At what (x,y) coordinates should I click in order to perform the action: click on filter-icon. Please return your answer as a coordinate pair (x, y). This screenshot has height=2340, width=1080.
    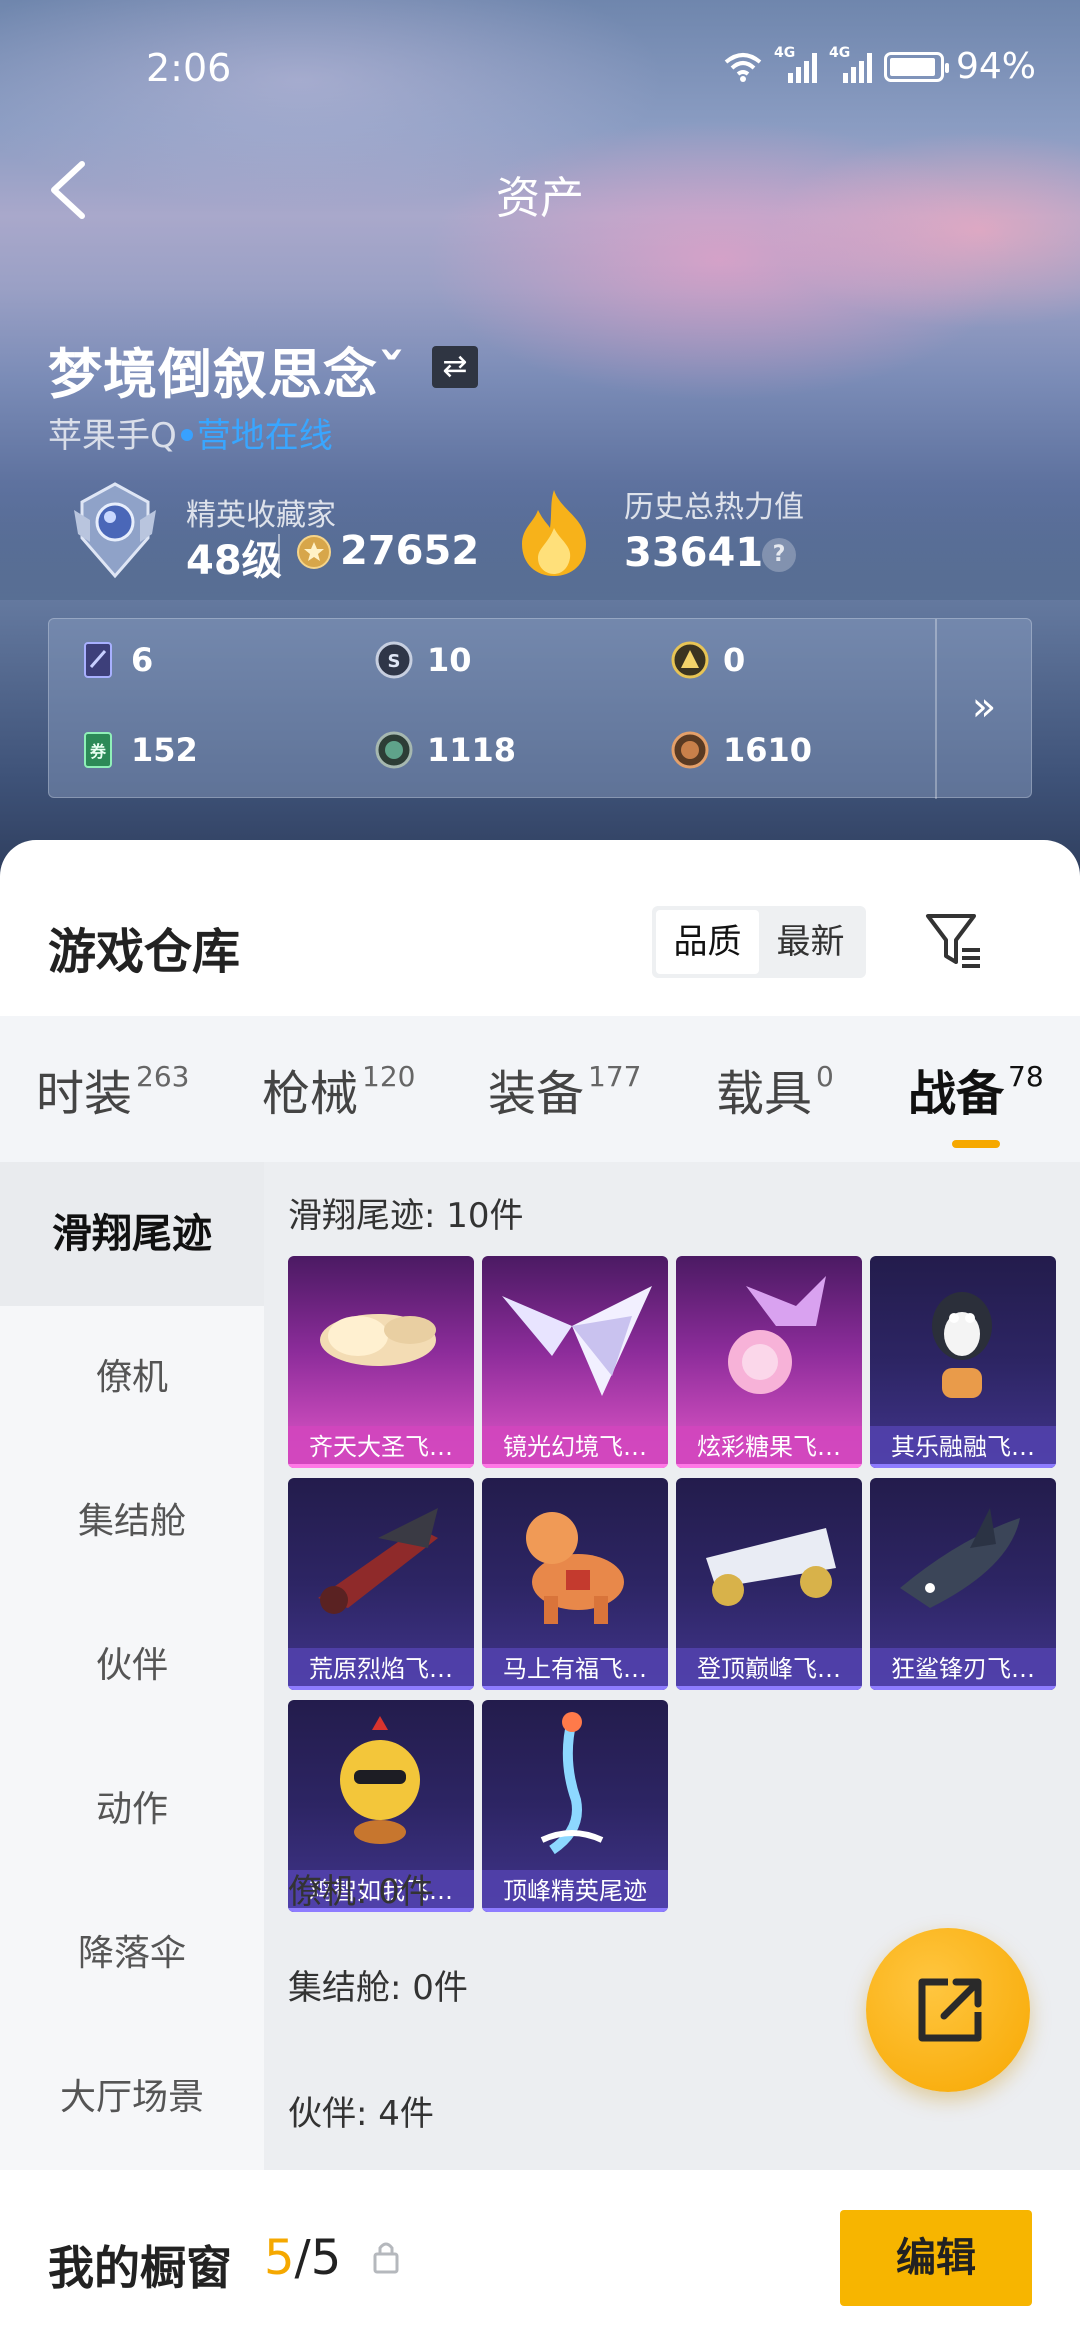
    Looking at the image, I should click on (954, 941).